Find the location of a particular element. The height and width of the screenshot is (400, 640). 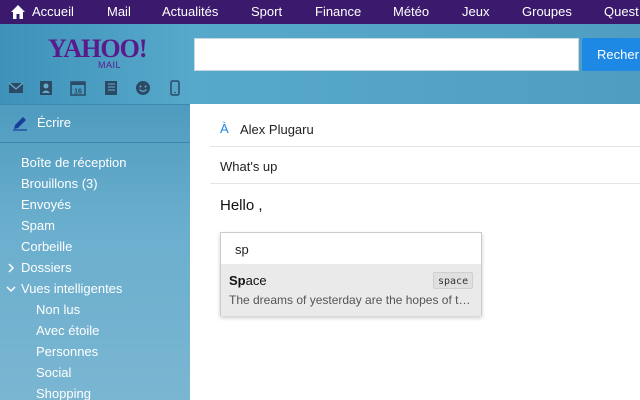

to-field: Alex Plugaru is located at coordinates (277, 129).